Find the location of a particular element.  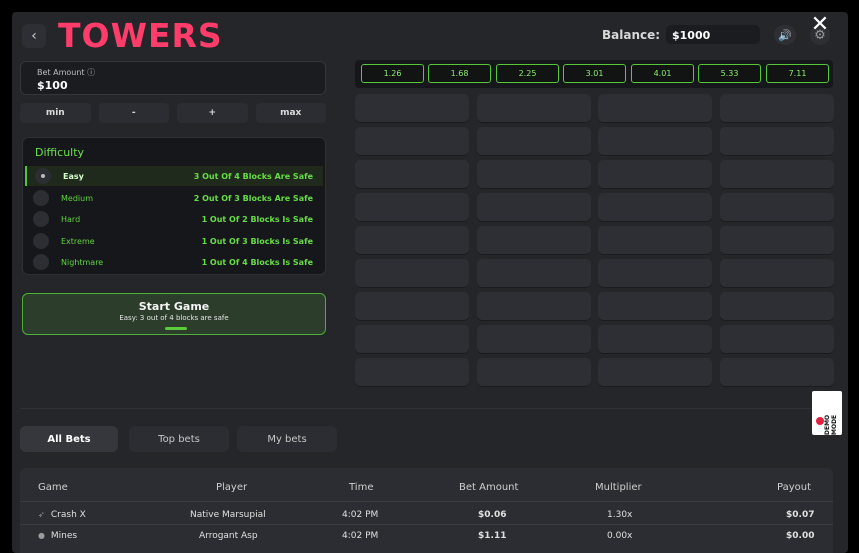

difficulty-desc: 2 Out Of 3 Blocks Are Safe is located at coordinates (253, 198).